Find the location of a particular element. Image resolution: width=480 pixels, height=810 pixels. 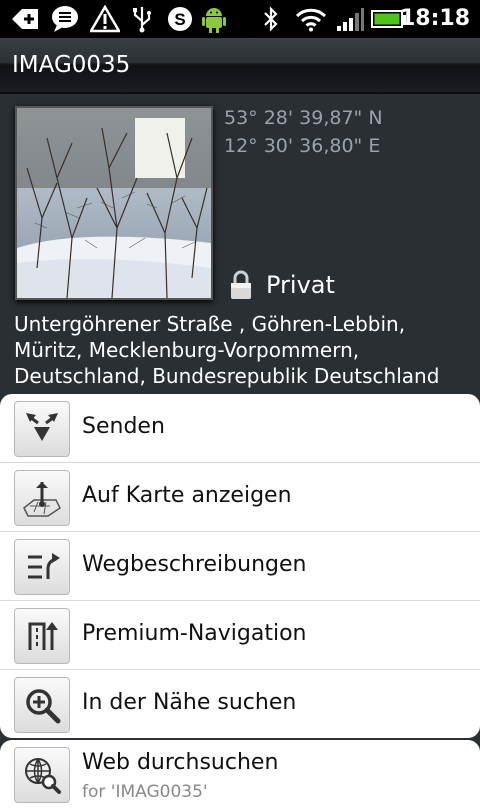

longitude: 12° 30' 36,80" E is located at coordinates (302, 146).